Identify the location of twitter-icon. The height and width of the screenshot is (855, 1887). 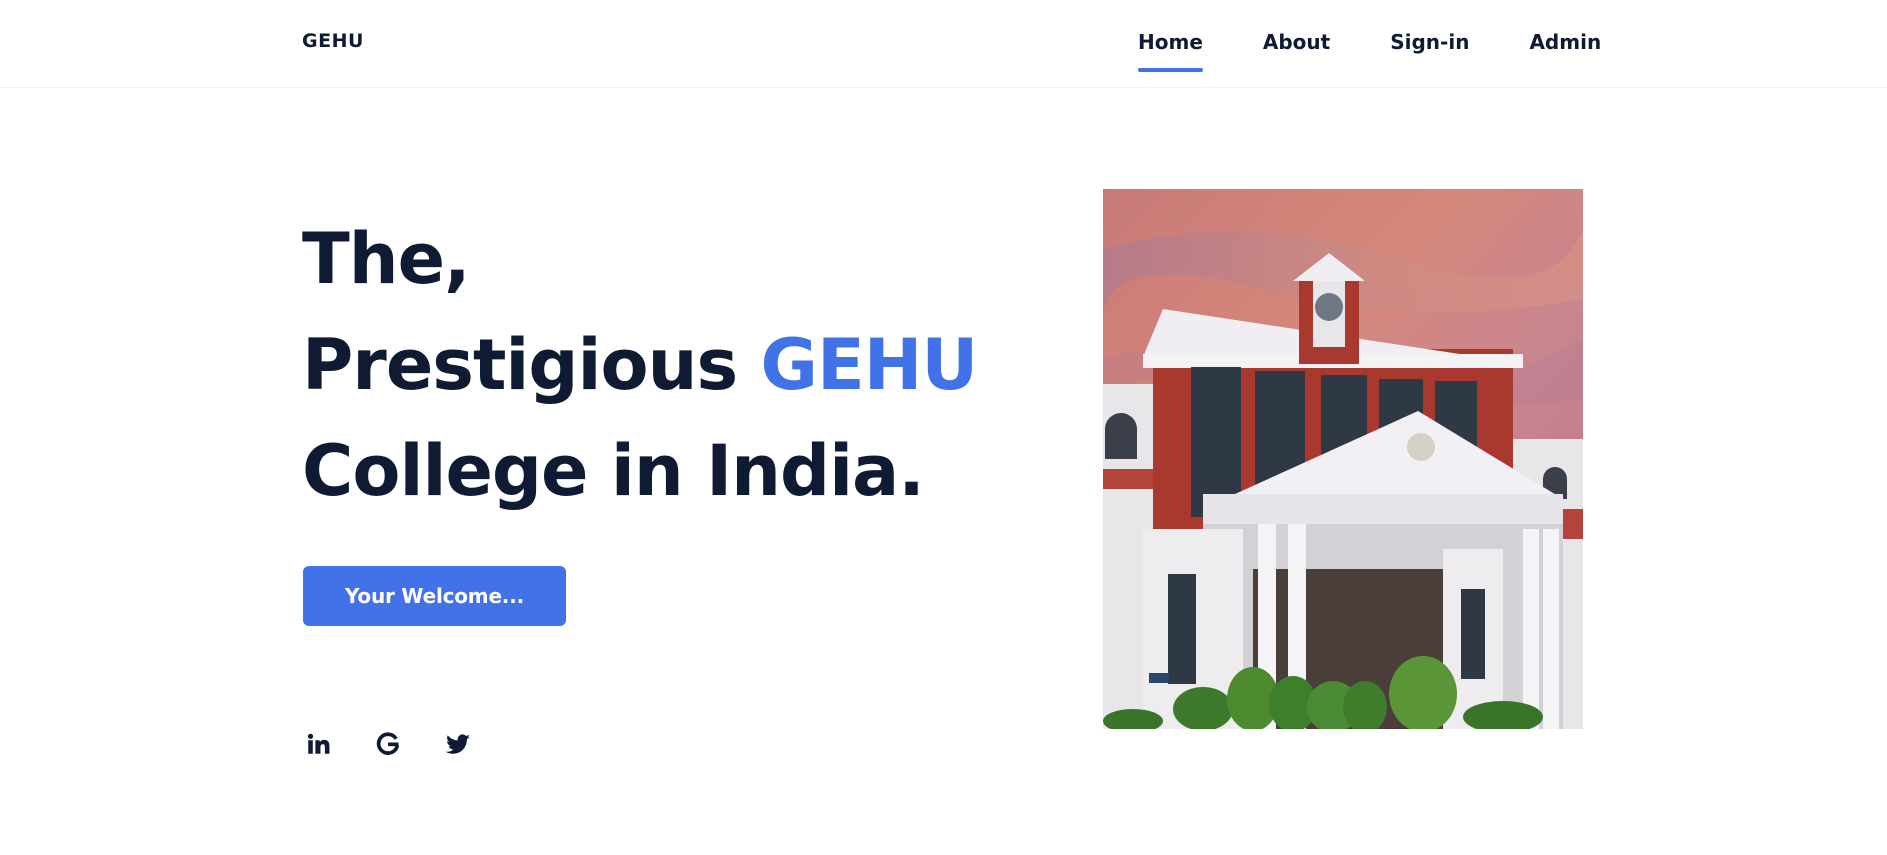
(457, 743).